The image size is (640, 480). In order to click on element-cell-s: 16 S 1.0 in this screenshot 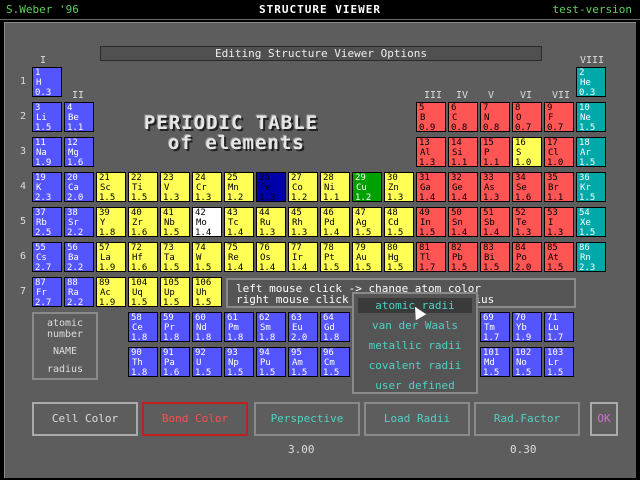, I will do `click(527, 152)`.